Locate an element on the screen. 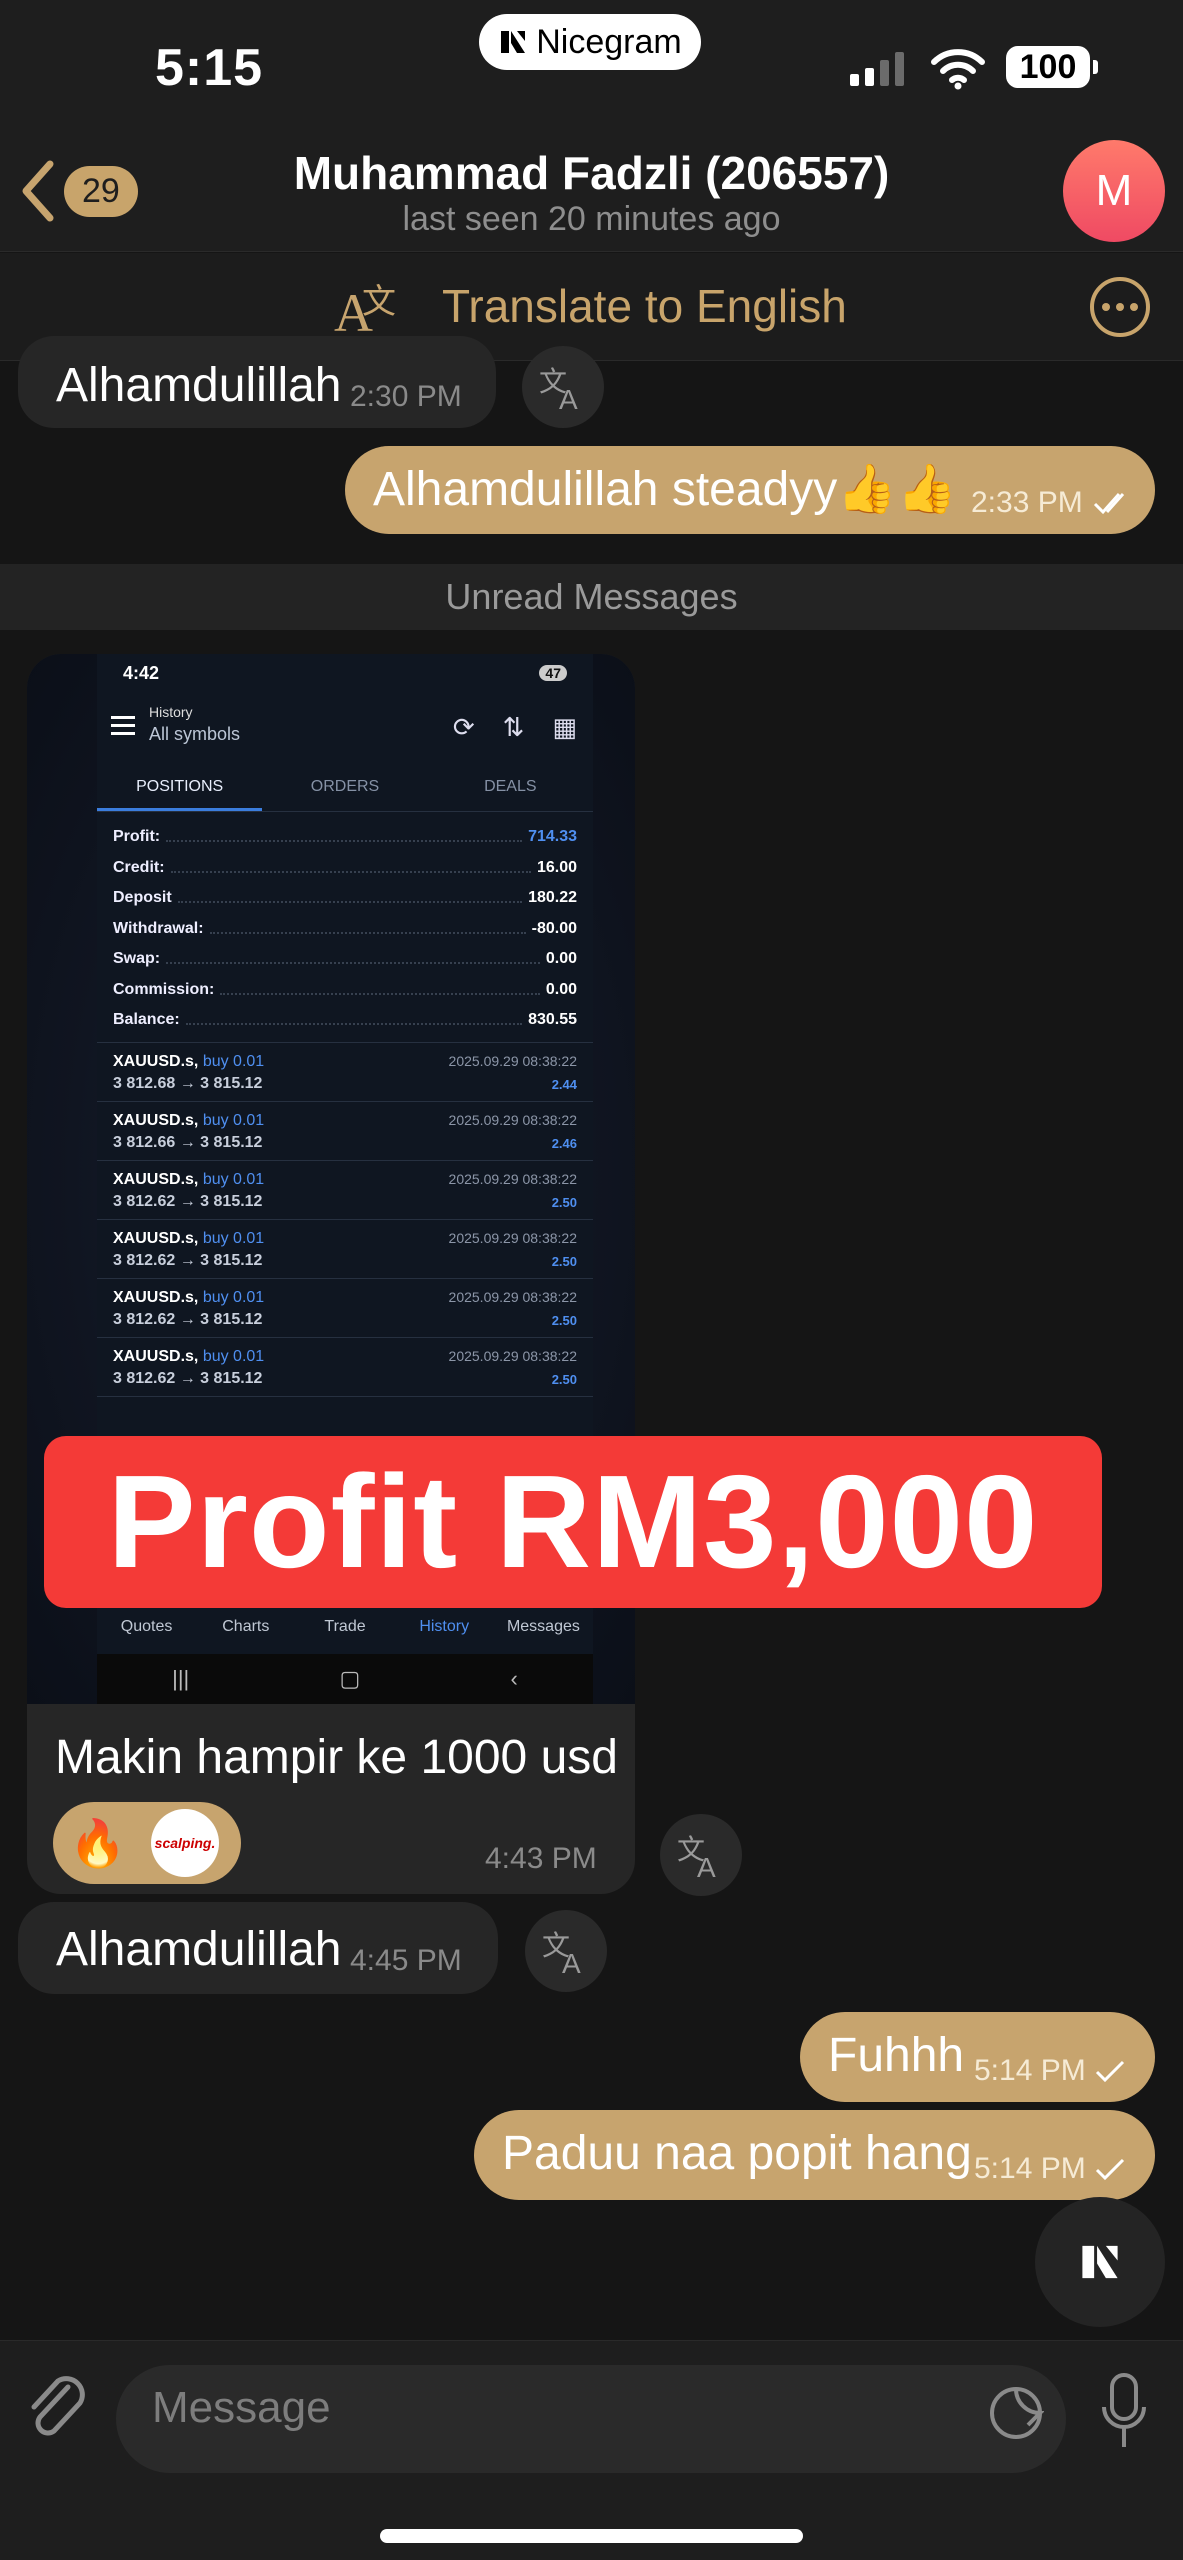 Image resolution: width=1183 pixels, height=2560 pixels. message-input-placeholder: Message is located at coordinates (241, 2407).